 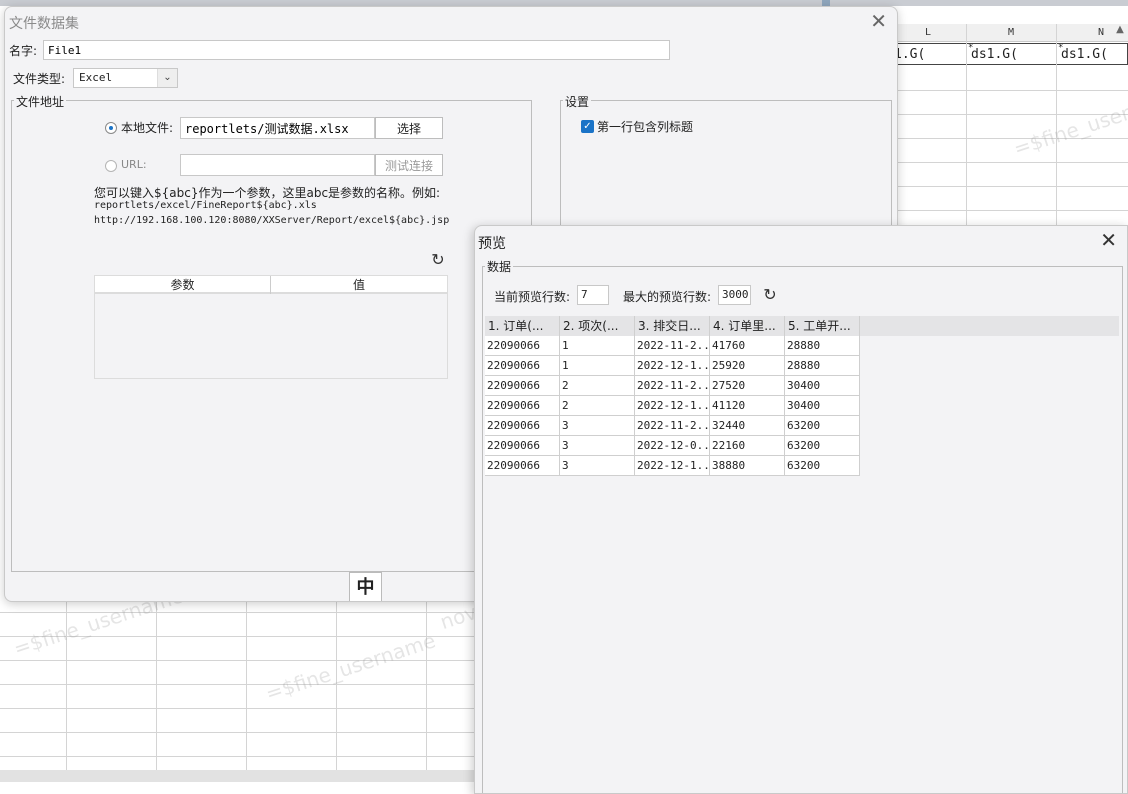 What do you see at coordinates (356, 50) in the screenshot?
I see `name-input` at bounding box center [356, 50].